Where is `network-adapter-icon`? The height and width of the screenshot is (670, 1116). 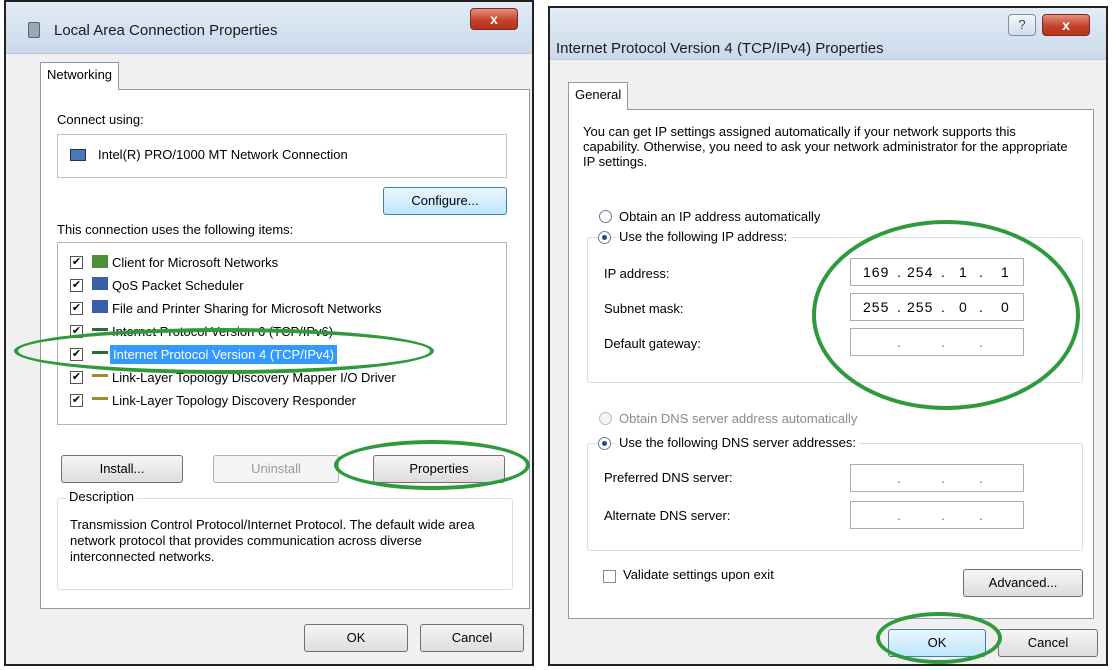
network-adapter-icon is located at coordinates (78, 155).